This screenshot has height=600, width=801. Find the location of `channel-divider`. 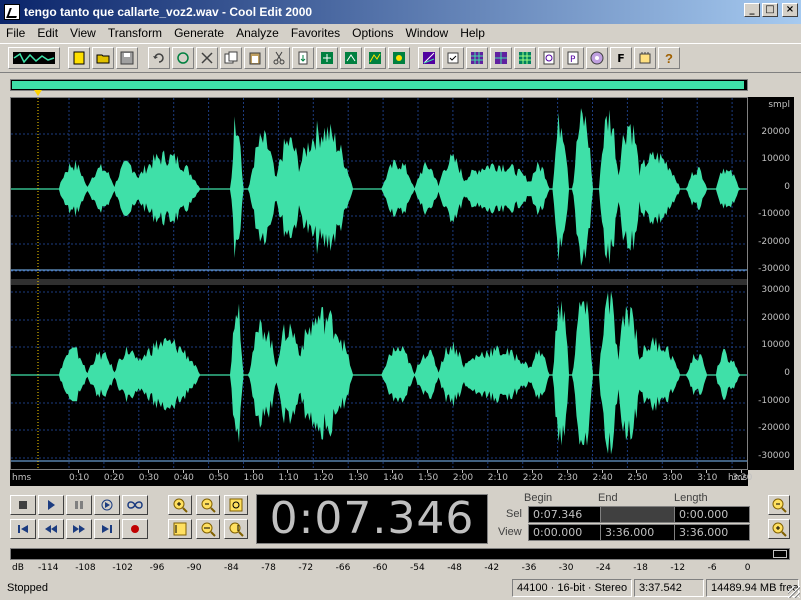

channel-divider is located at coordinates (379, 282).